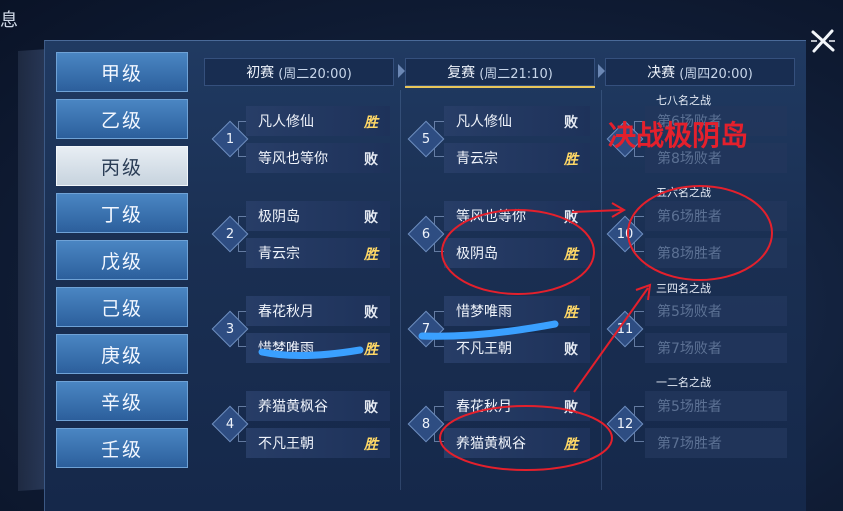  What do you see at coordinates (426, 424) in the screenshot?
I see `match-number: 8` at bounding box center [426, 424].